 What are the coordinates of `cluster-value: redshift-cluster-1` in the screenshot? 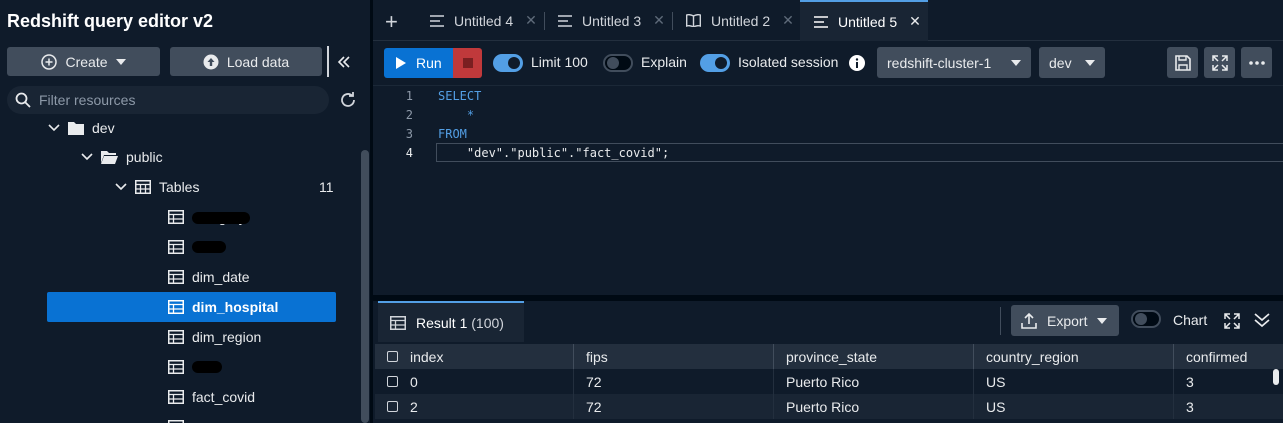 It's located at (939, 62).